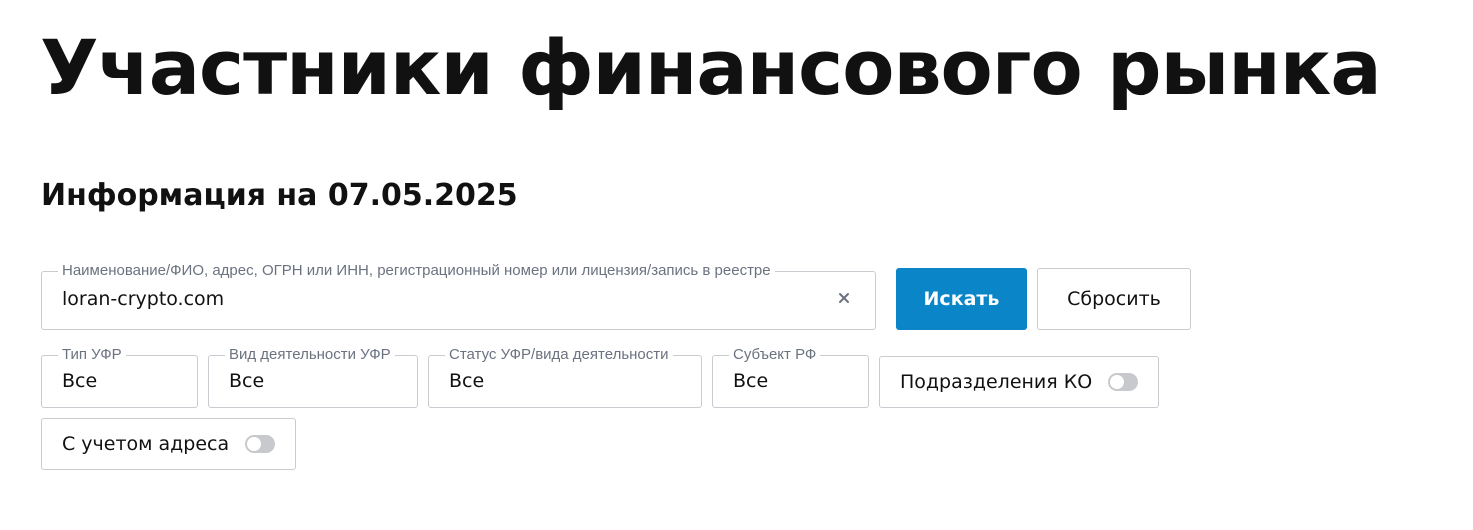 Image resolution: width=1473 pixels, height=530 pixels. Describe the element at coordinates (961, 299) in the screenshot. I see `search-button: Искать` at that location.